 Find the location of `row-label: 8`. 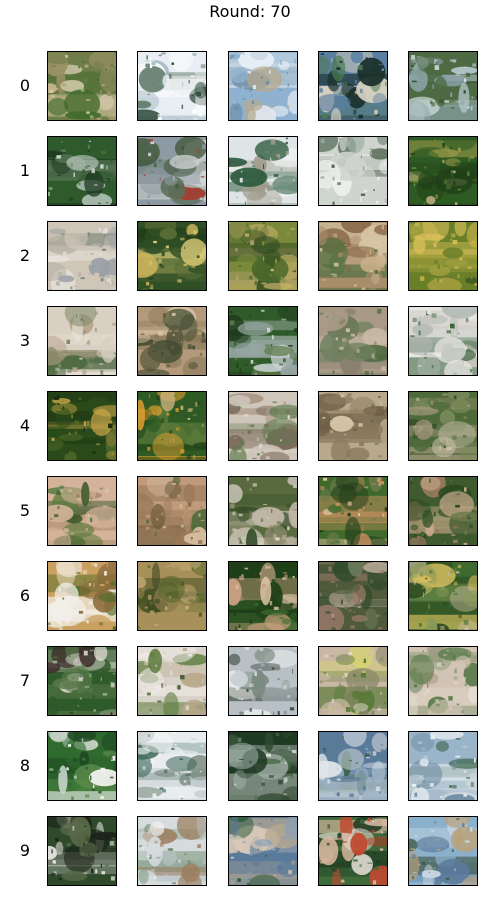

row-label: 8 is located at coordinates (25, 765).